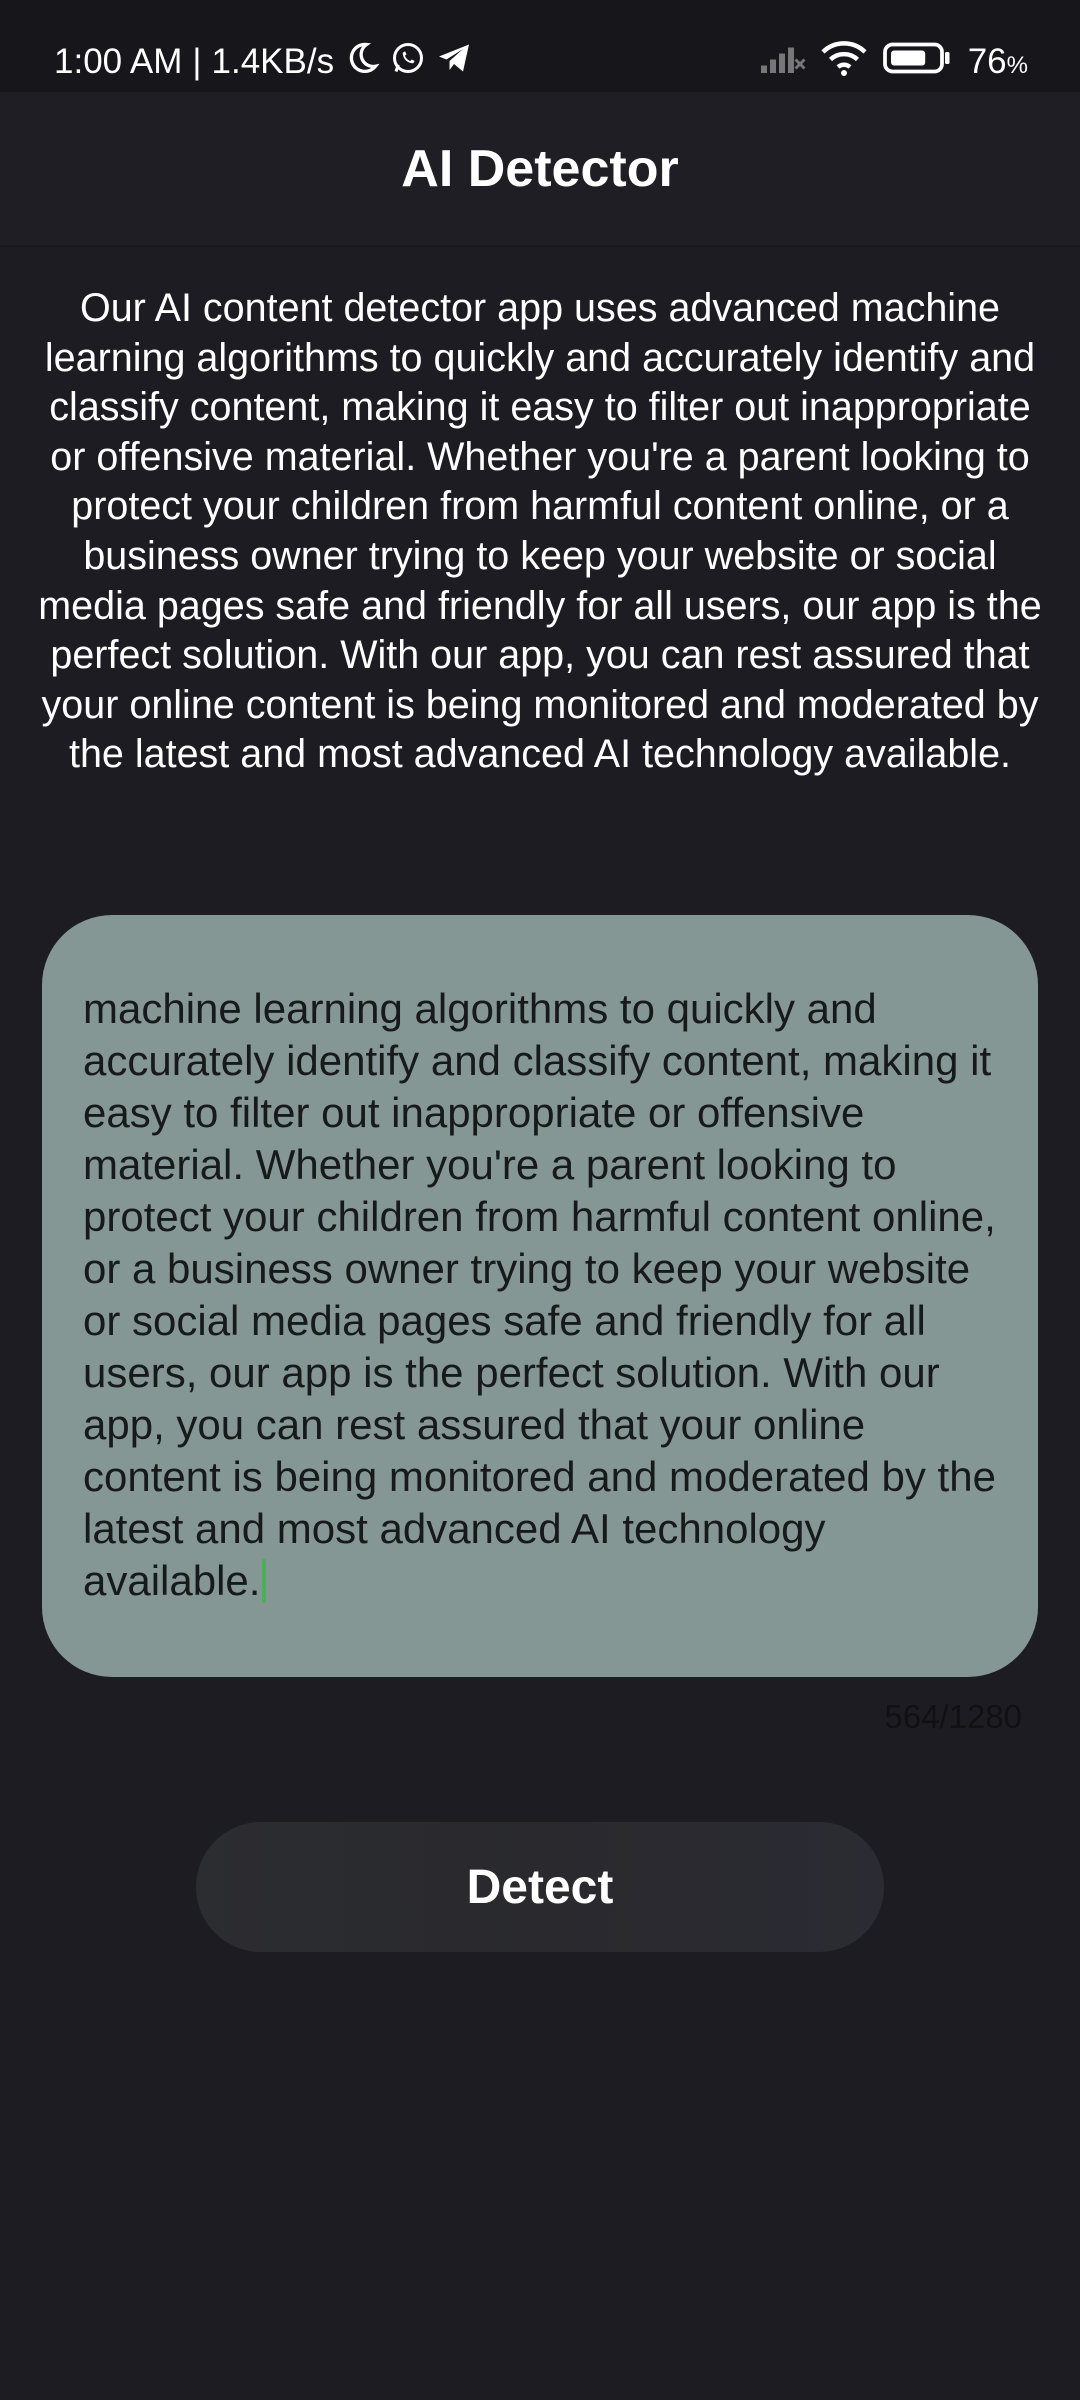  I want to click on battery-icon, so click(918, 62).